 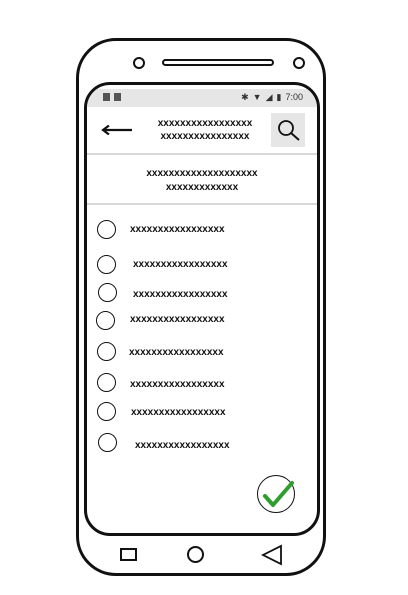 I want to click on front-camera, so click(x=139, y=63).